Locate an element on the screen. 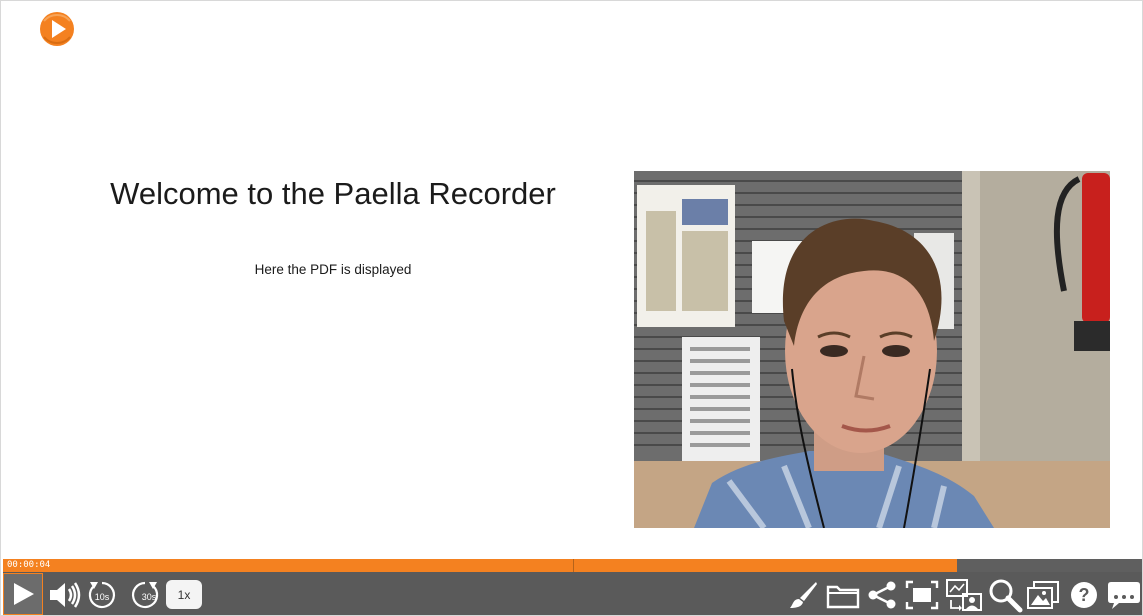 This screenshot has width=1143, height=616. help-icon: ? is located at coordinates (1084, 594).